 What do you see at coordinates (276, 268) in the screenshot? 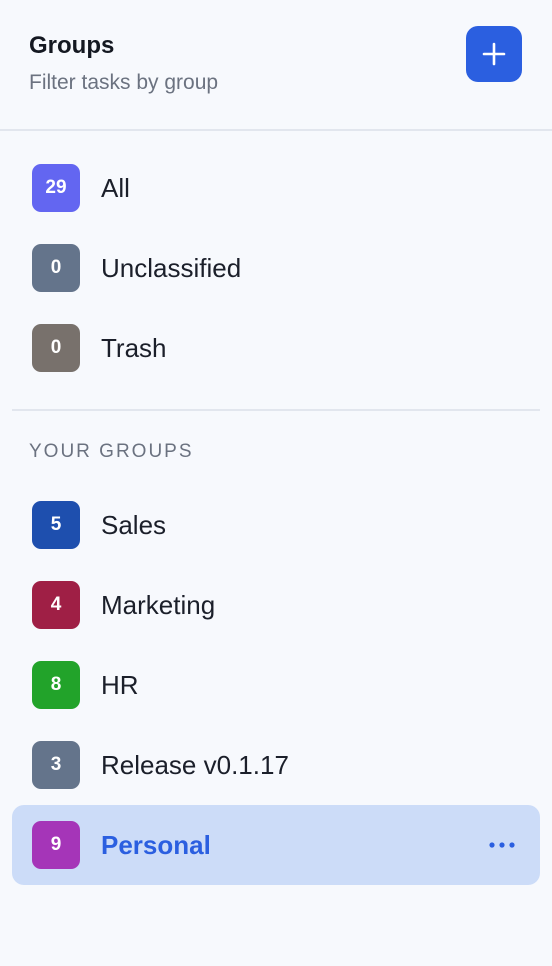
I see `group-item-unclassified: 0 Unclassified` at bounding box center [276, 268].